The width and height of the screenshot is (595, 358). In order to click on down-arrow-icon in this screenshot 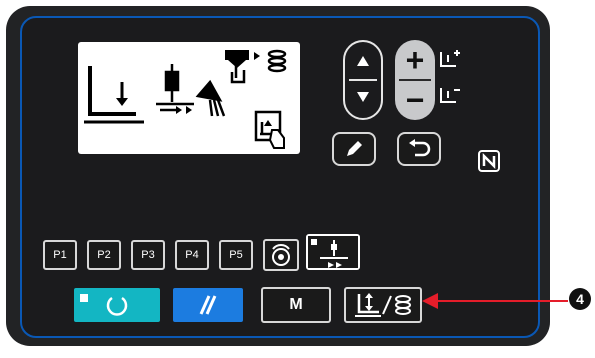, I will do `click(363, 97)`.